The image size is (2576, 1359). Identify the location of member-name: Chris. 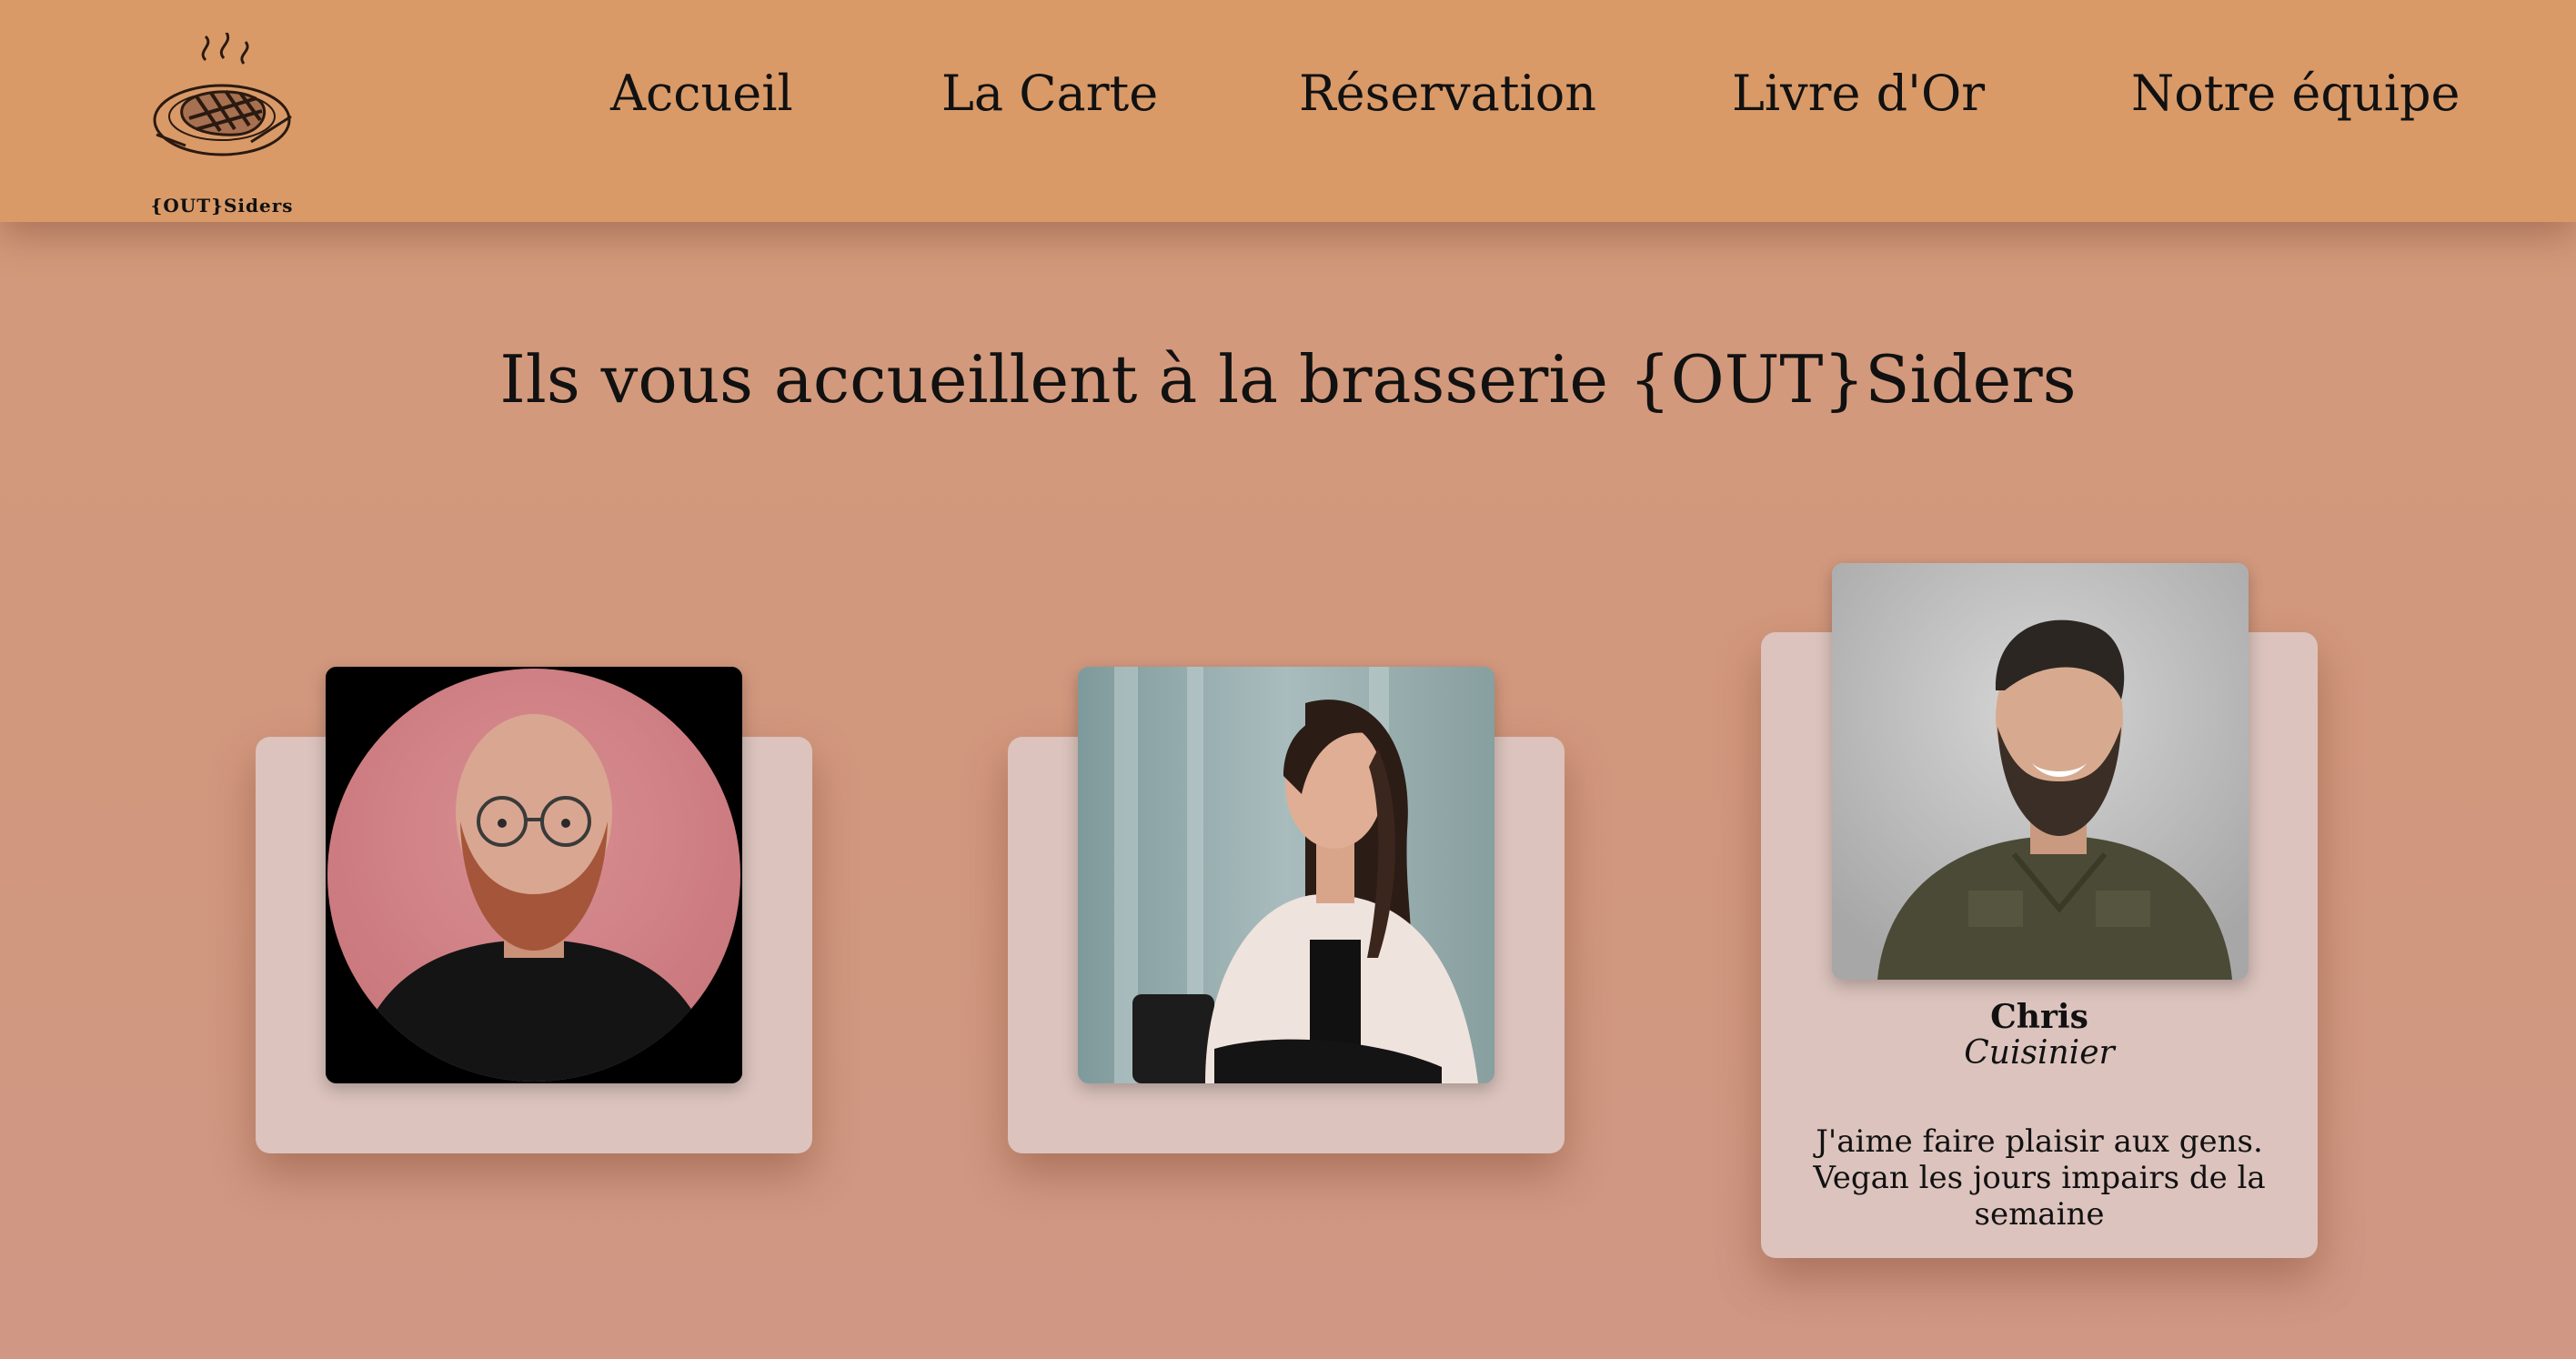
(2039, 1017).